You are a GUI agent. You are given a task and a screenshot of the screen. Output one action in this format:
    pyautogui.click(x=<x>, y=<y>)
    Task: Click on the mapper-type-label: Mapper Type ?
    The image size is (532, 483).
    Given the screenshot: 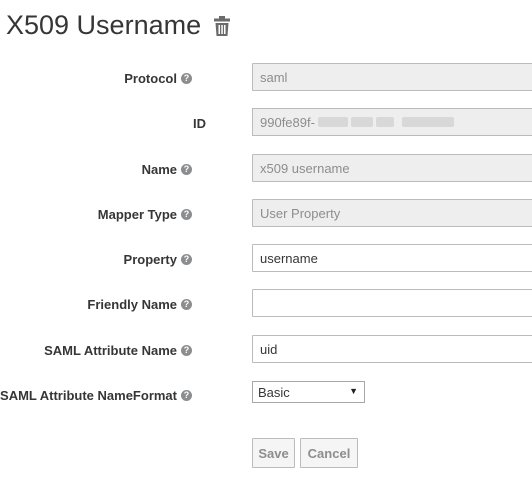 What is the action you would take?
    pyautogui.click(x=145, y=214)
    